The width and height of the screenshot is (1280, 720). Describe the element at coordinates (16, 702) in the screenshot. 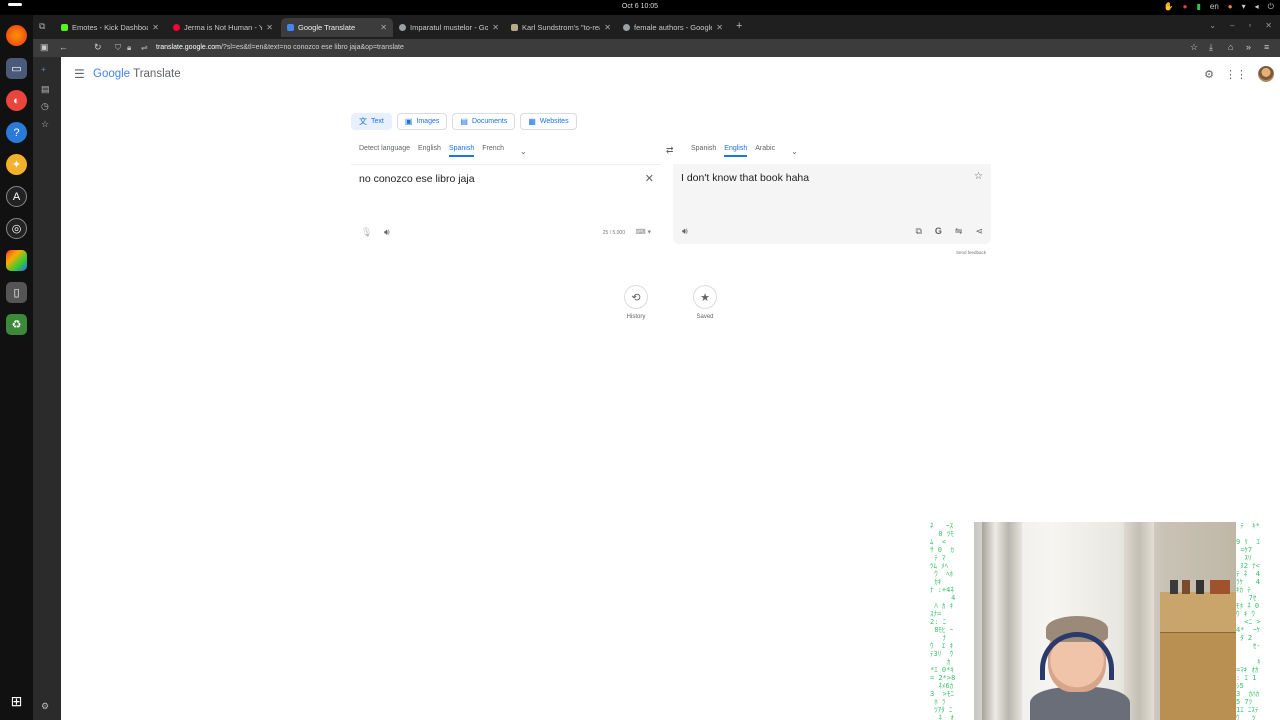

I see `show-apps-icon: ⊞` at that location.